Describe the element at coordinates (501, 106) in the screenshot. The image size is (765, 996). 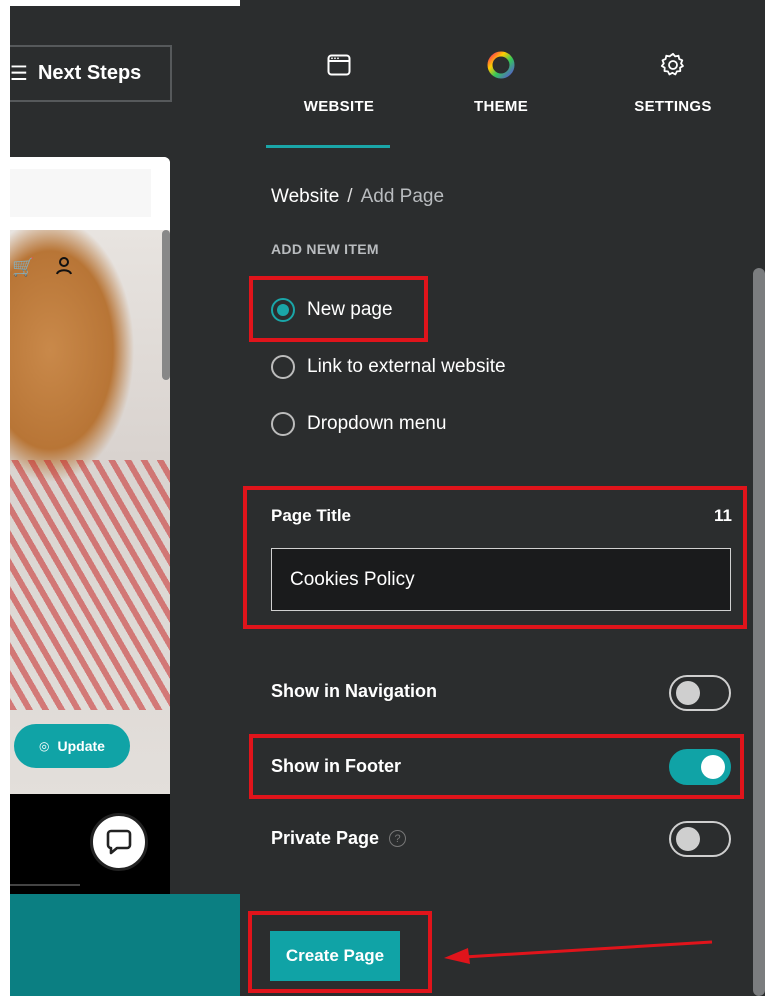
I see `tab-theme-label: THEME` at that location.